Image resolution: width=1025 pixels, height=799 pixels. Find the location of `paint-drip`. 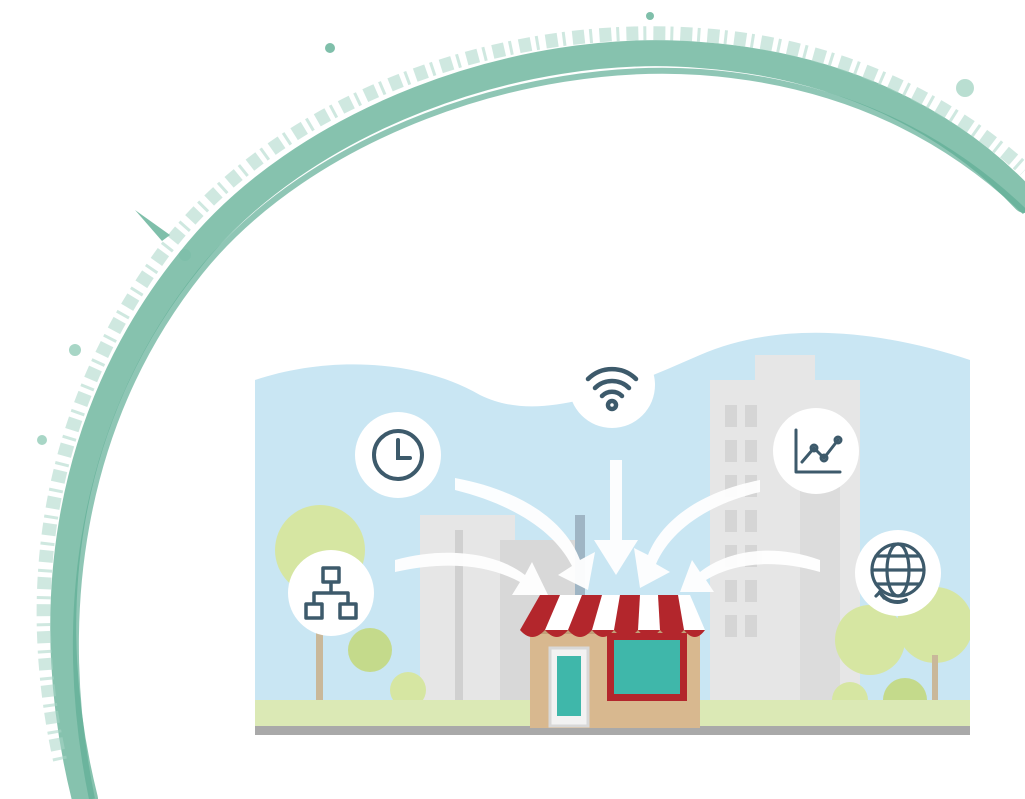

paint-drip is located at coordinates (152, 225).